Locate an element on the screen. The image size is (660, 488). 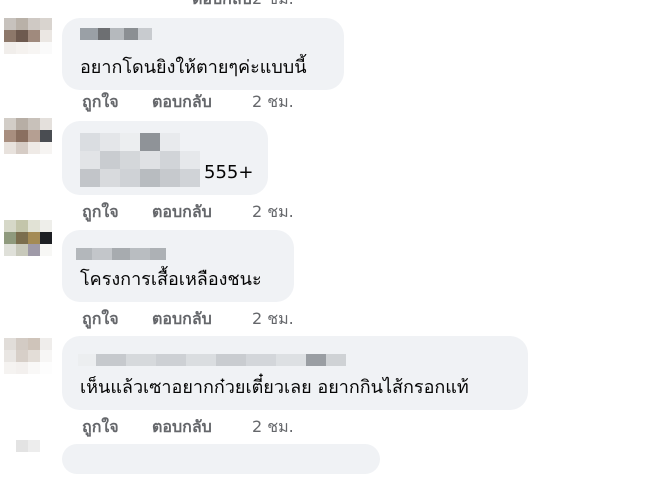
comment-text: 555+ is located at coordinates (229, 172).